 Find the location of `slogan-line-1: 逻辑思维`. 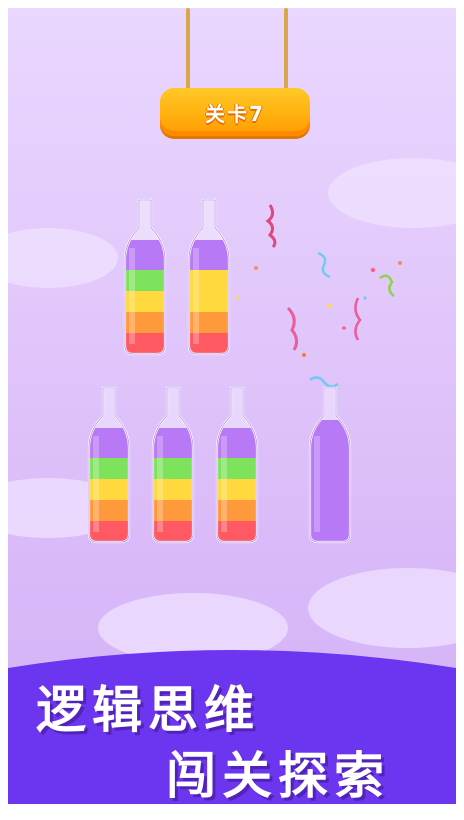

slogan-line-1: 逻辑思维 is located at coordinates (148, 710).